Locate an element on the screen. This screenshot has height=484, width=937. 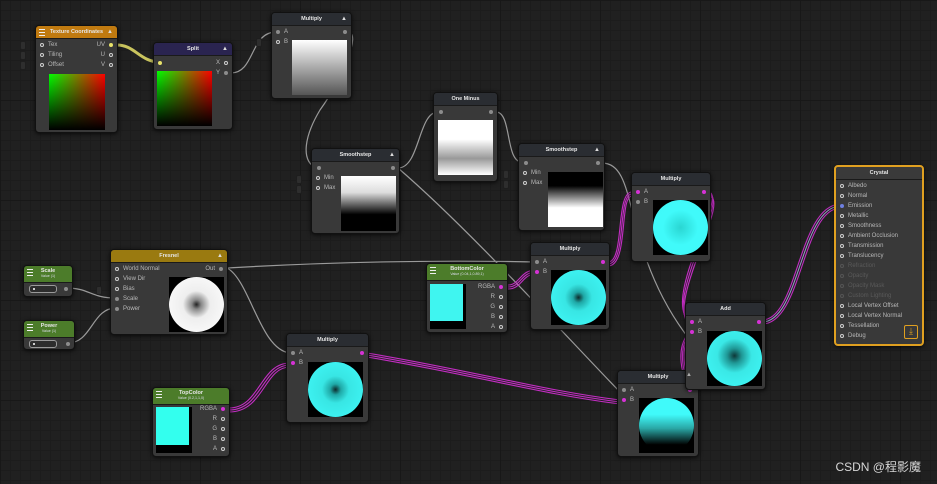
port-translucency: Translucency is located at coordinates (861, 256).